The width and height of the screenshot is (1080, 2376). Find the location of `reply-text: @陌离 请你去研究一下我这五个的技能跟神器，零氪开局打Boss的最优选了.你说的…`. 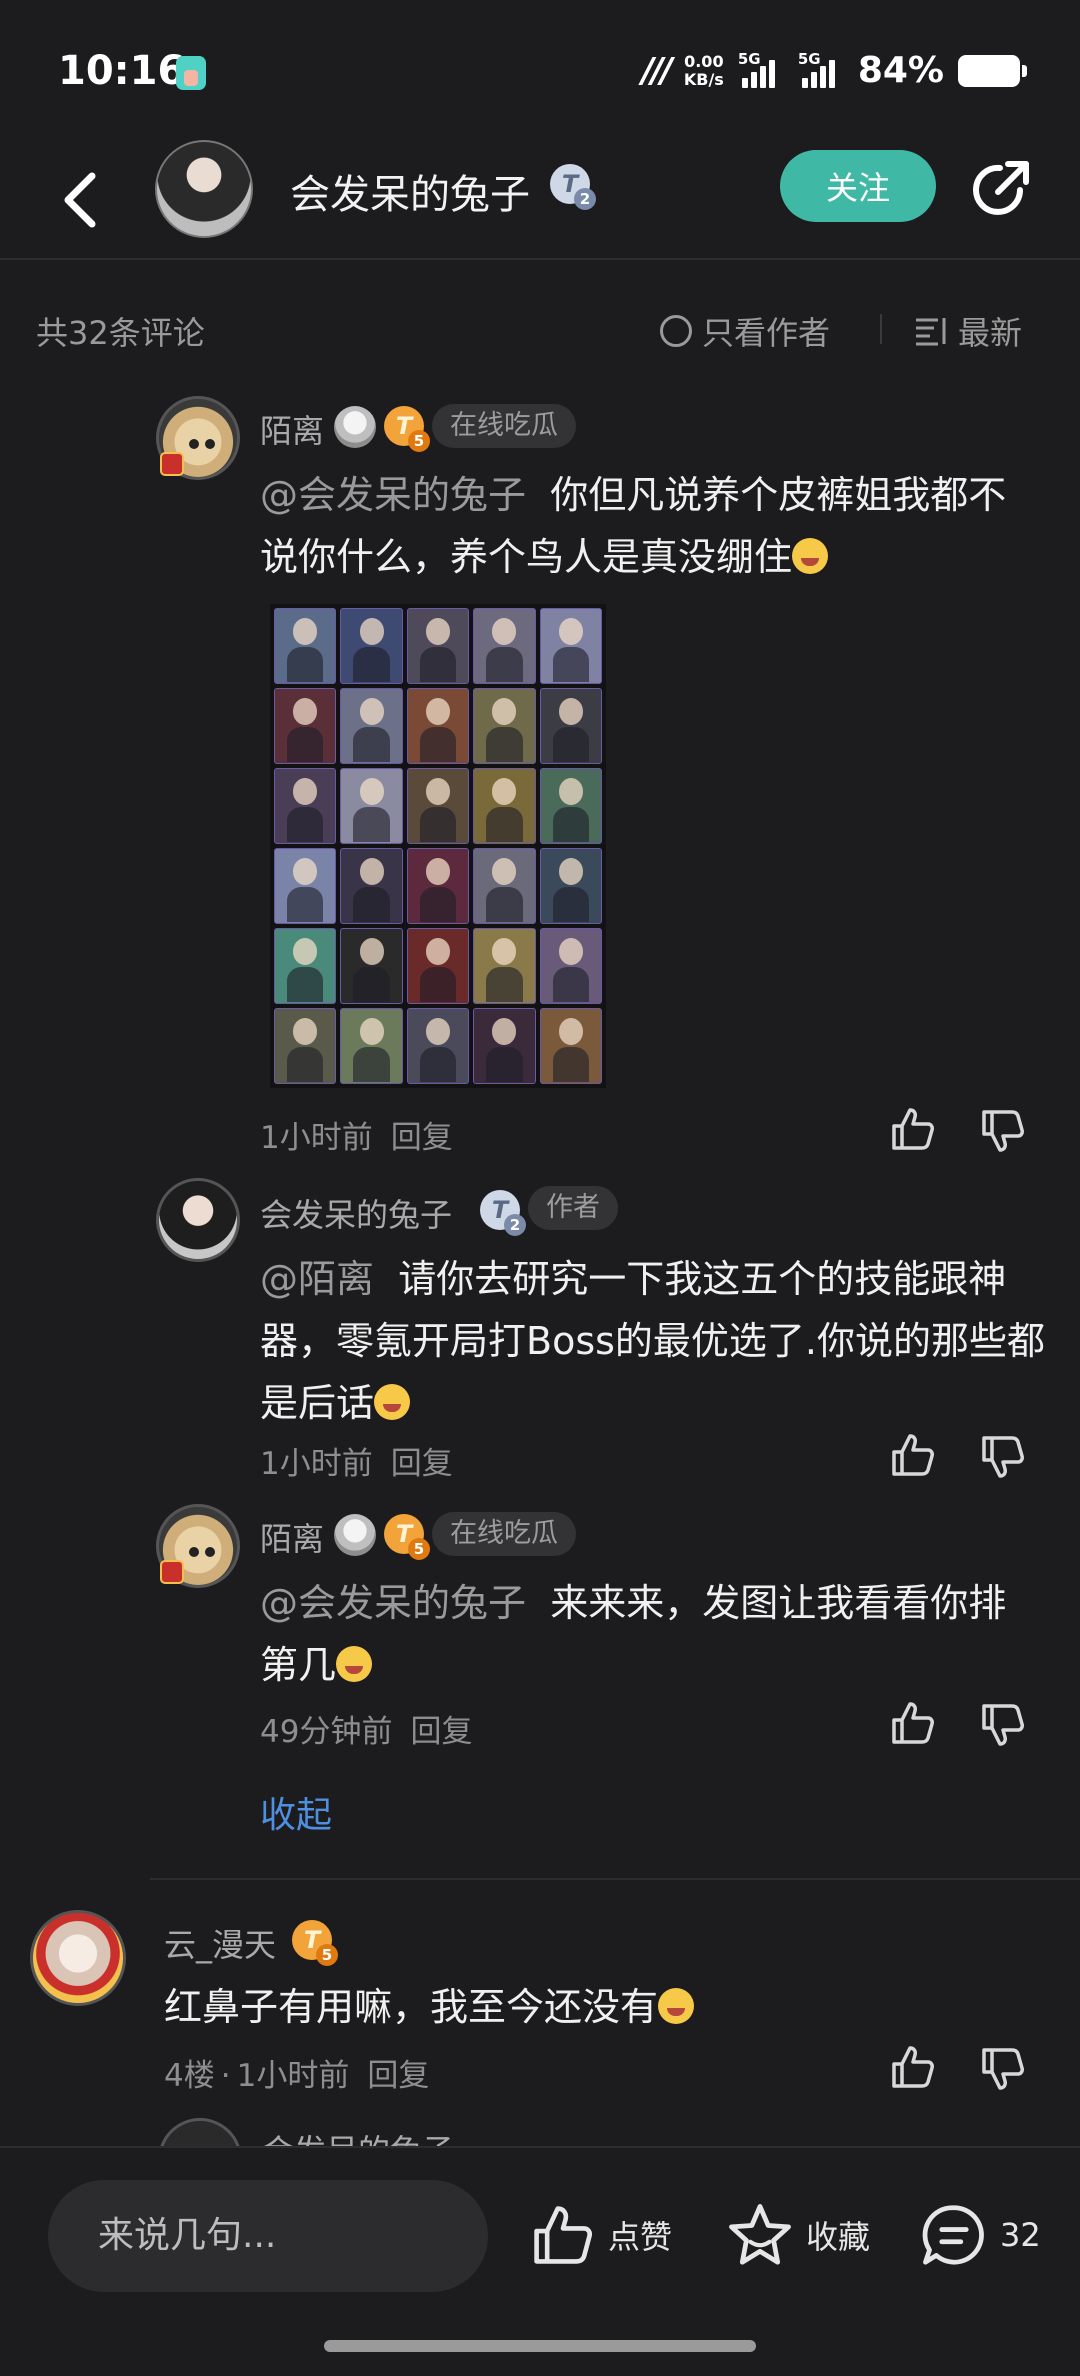

reply-text: @陌离 请你去研究一下我这五个的技能跟神器，零氪开局打Boss的最优选了.你说的… is located at coordinates (652, 1341).